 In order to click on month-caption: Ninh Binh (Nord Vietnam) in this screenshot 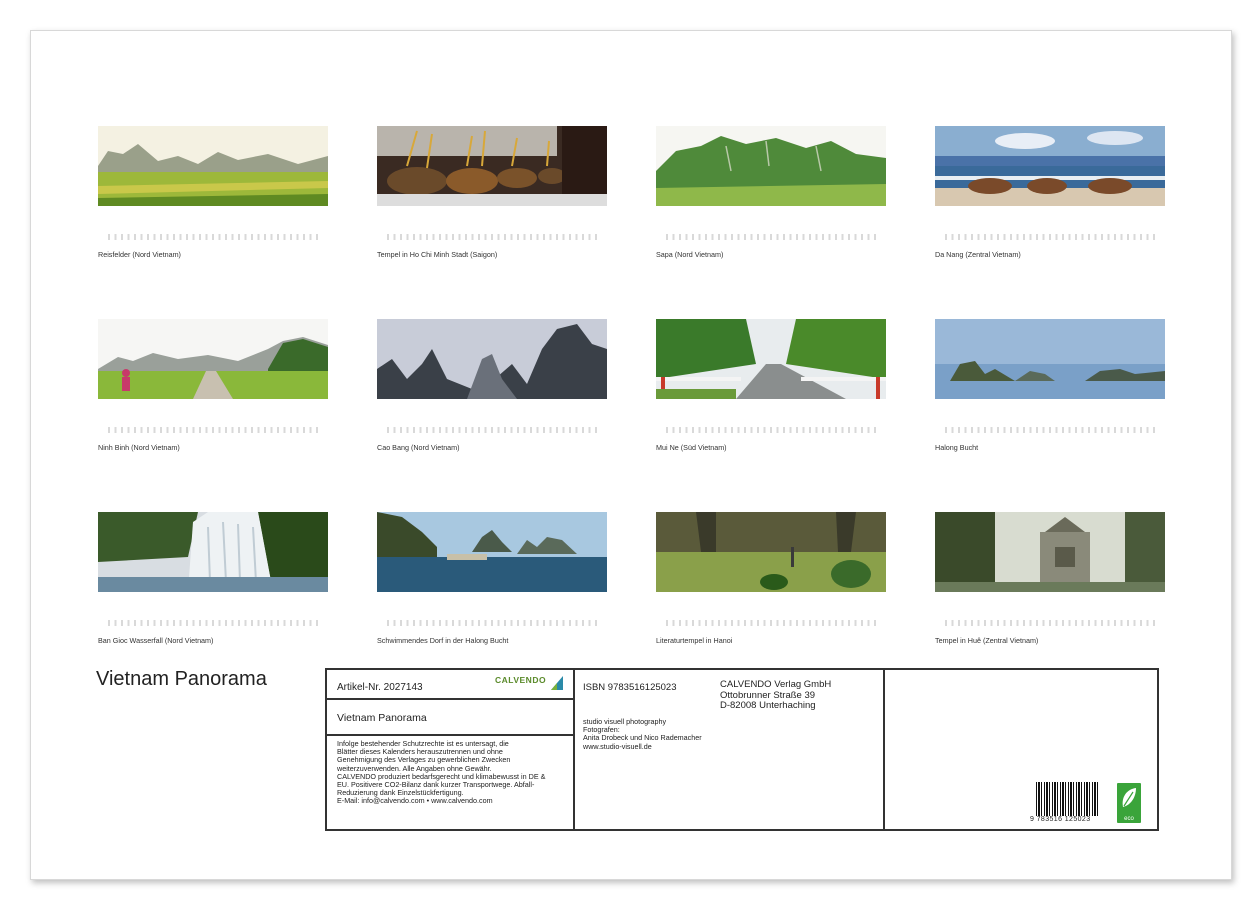, I will do `click(139, 447)`.